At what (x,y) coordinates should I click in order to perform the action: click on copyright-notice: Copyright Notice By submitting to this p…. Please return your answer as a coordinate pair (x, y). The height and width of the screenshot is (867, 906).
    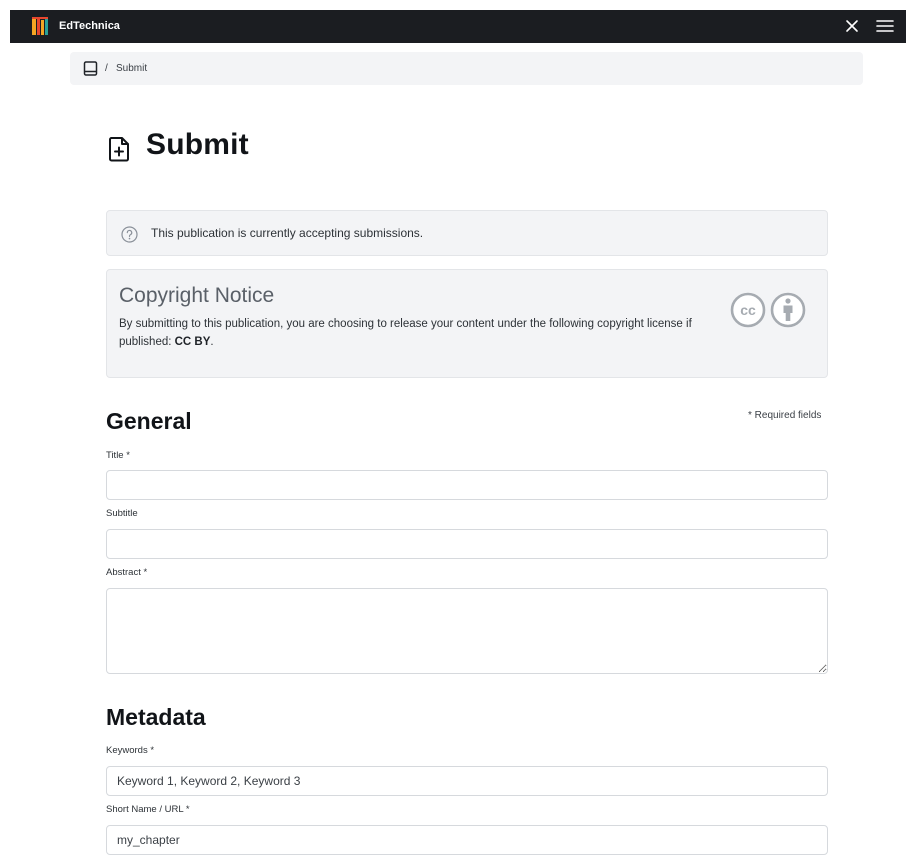
    Looking at the image, I should click on (467, 323).